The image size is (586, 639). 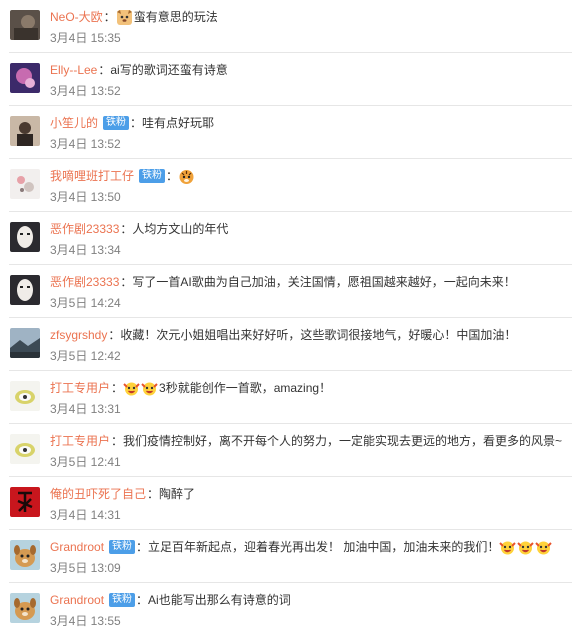 I want to click on comment-time: 3月4日 13:50, so click(x=85, y=197).